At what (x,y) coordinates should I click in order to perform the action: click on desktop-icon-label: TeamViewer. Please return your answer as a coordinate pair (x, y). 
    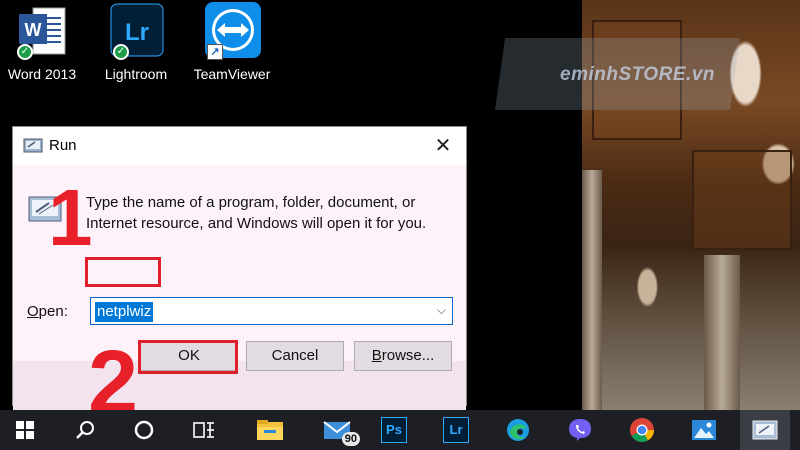
    Looking at the image, I should click on (232, 74).